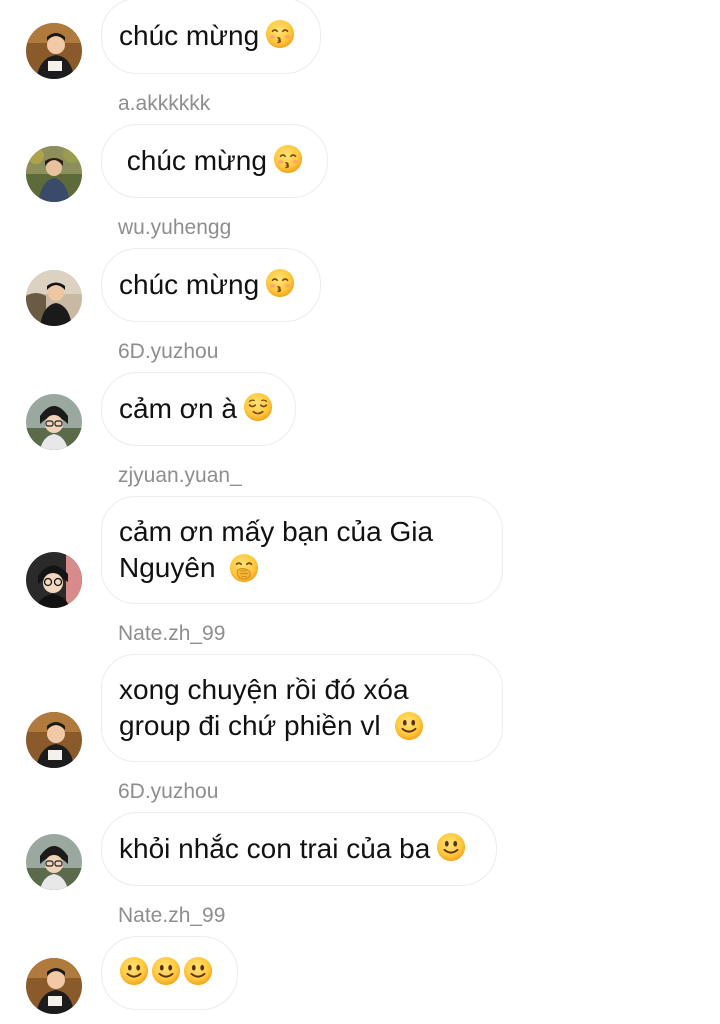  I want to click on message-text: khỏi nhắc con trai của ba, so click(275, 848).